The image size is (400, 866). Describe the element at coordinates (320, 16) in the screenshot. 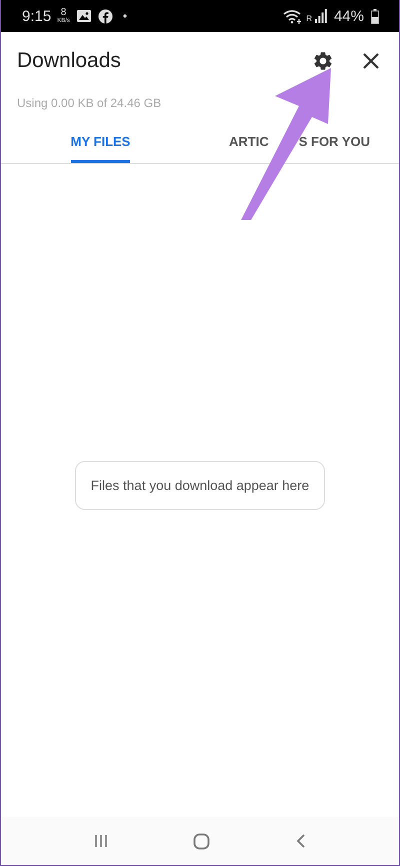

I see `signal-icon` at that location.